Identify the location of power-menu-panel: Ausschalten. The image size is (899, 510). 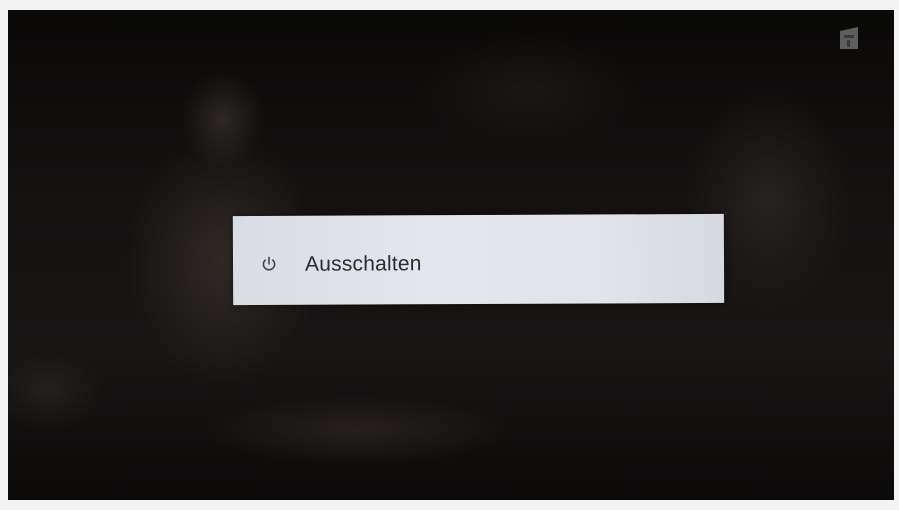
(478, 259).